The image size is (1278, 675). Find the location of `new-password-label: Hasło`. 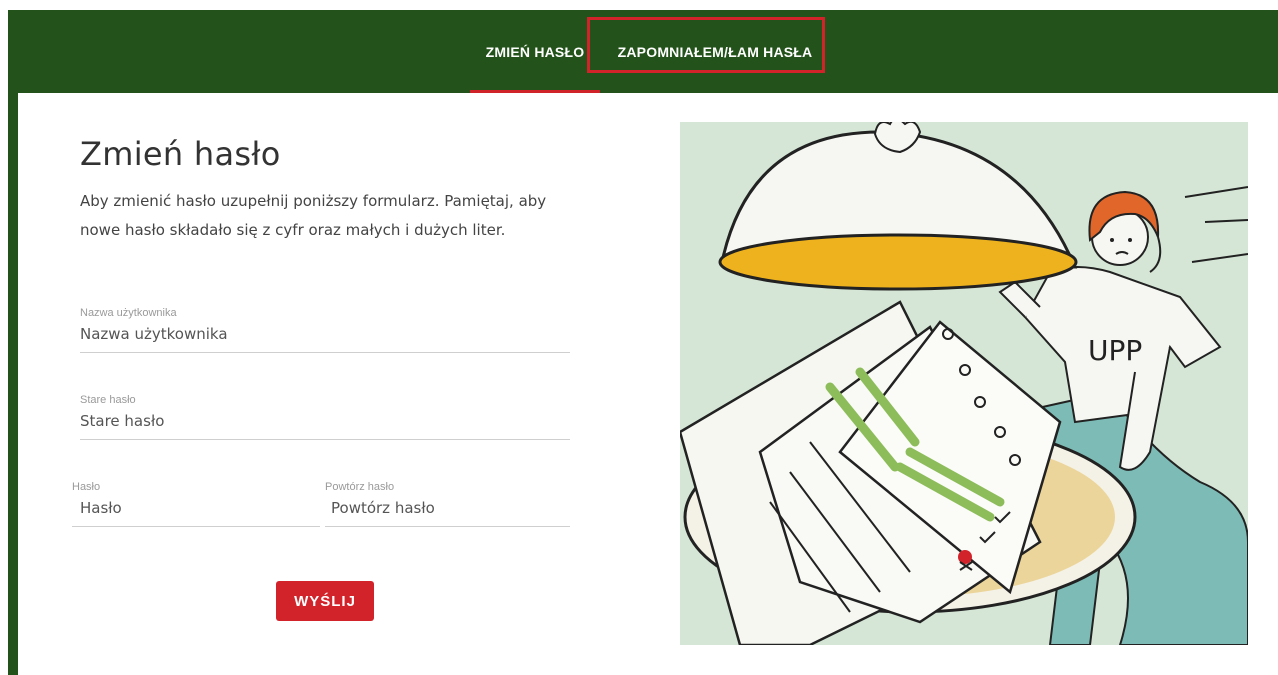

new-password-label: Hasło is located at coordinates (86, 487).